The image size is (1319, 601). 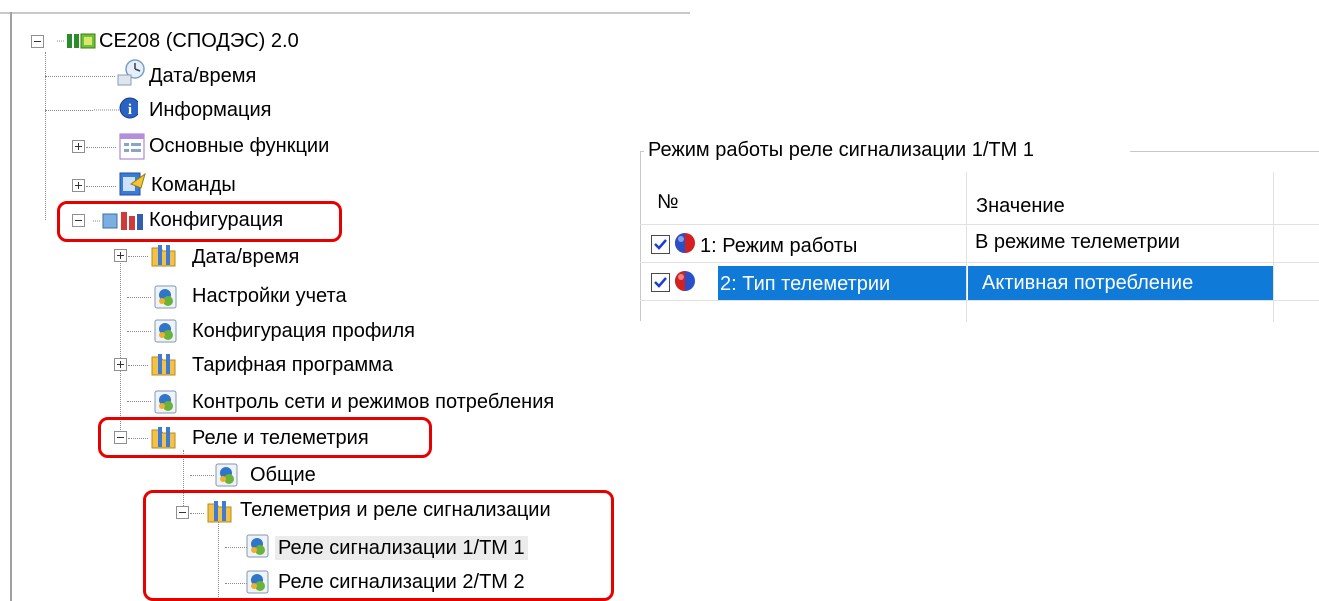 I want to click on property-value: Активная потребление, so click(x=1087, y=283).